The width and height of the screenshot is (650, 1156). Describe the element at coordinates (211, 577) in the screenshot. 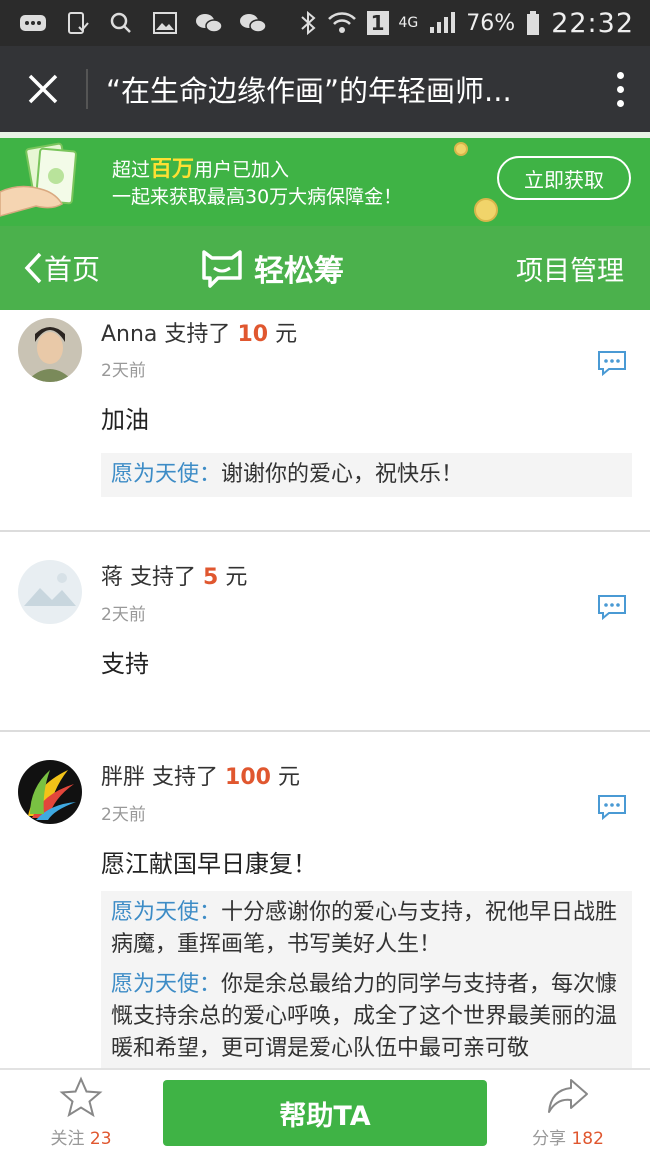

I see `support-amount: 5` at that location.